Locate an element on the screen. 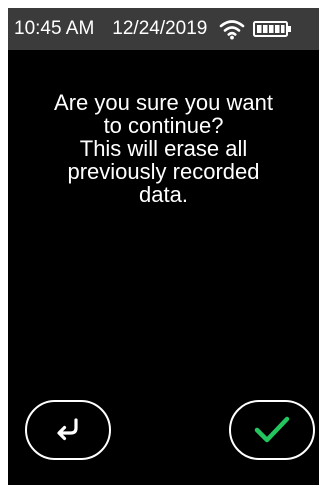 The width and height of the screenshot is (327, 485). status-bar: 10:45 AM 12/24/2019 is located at coordinates (163, 29).